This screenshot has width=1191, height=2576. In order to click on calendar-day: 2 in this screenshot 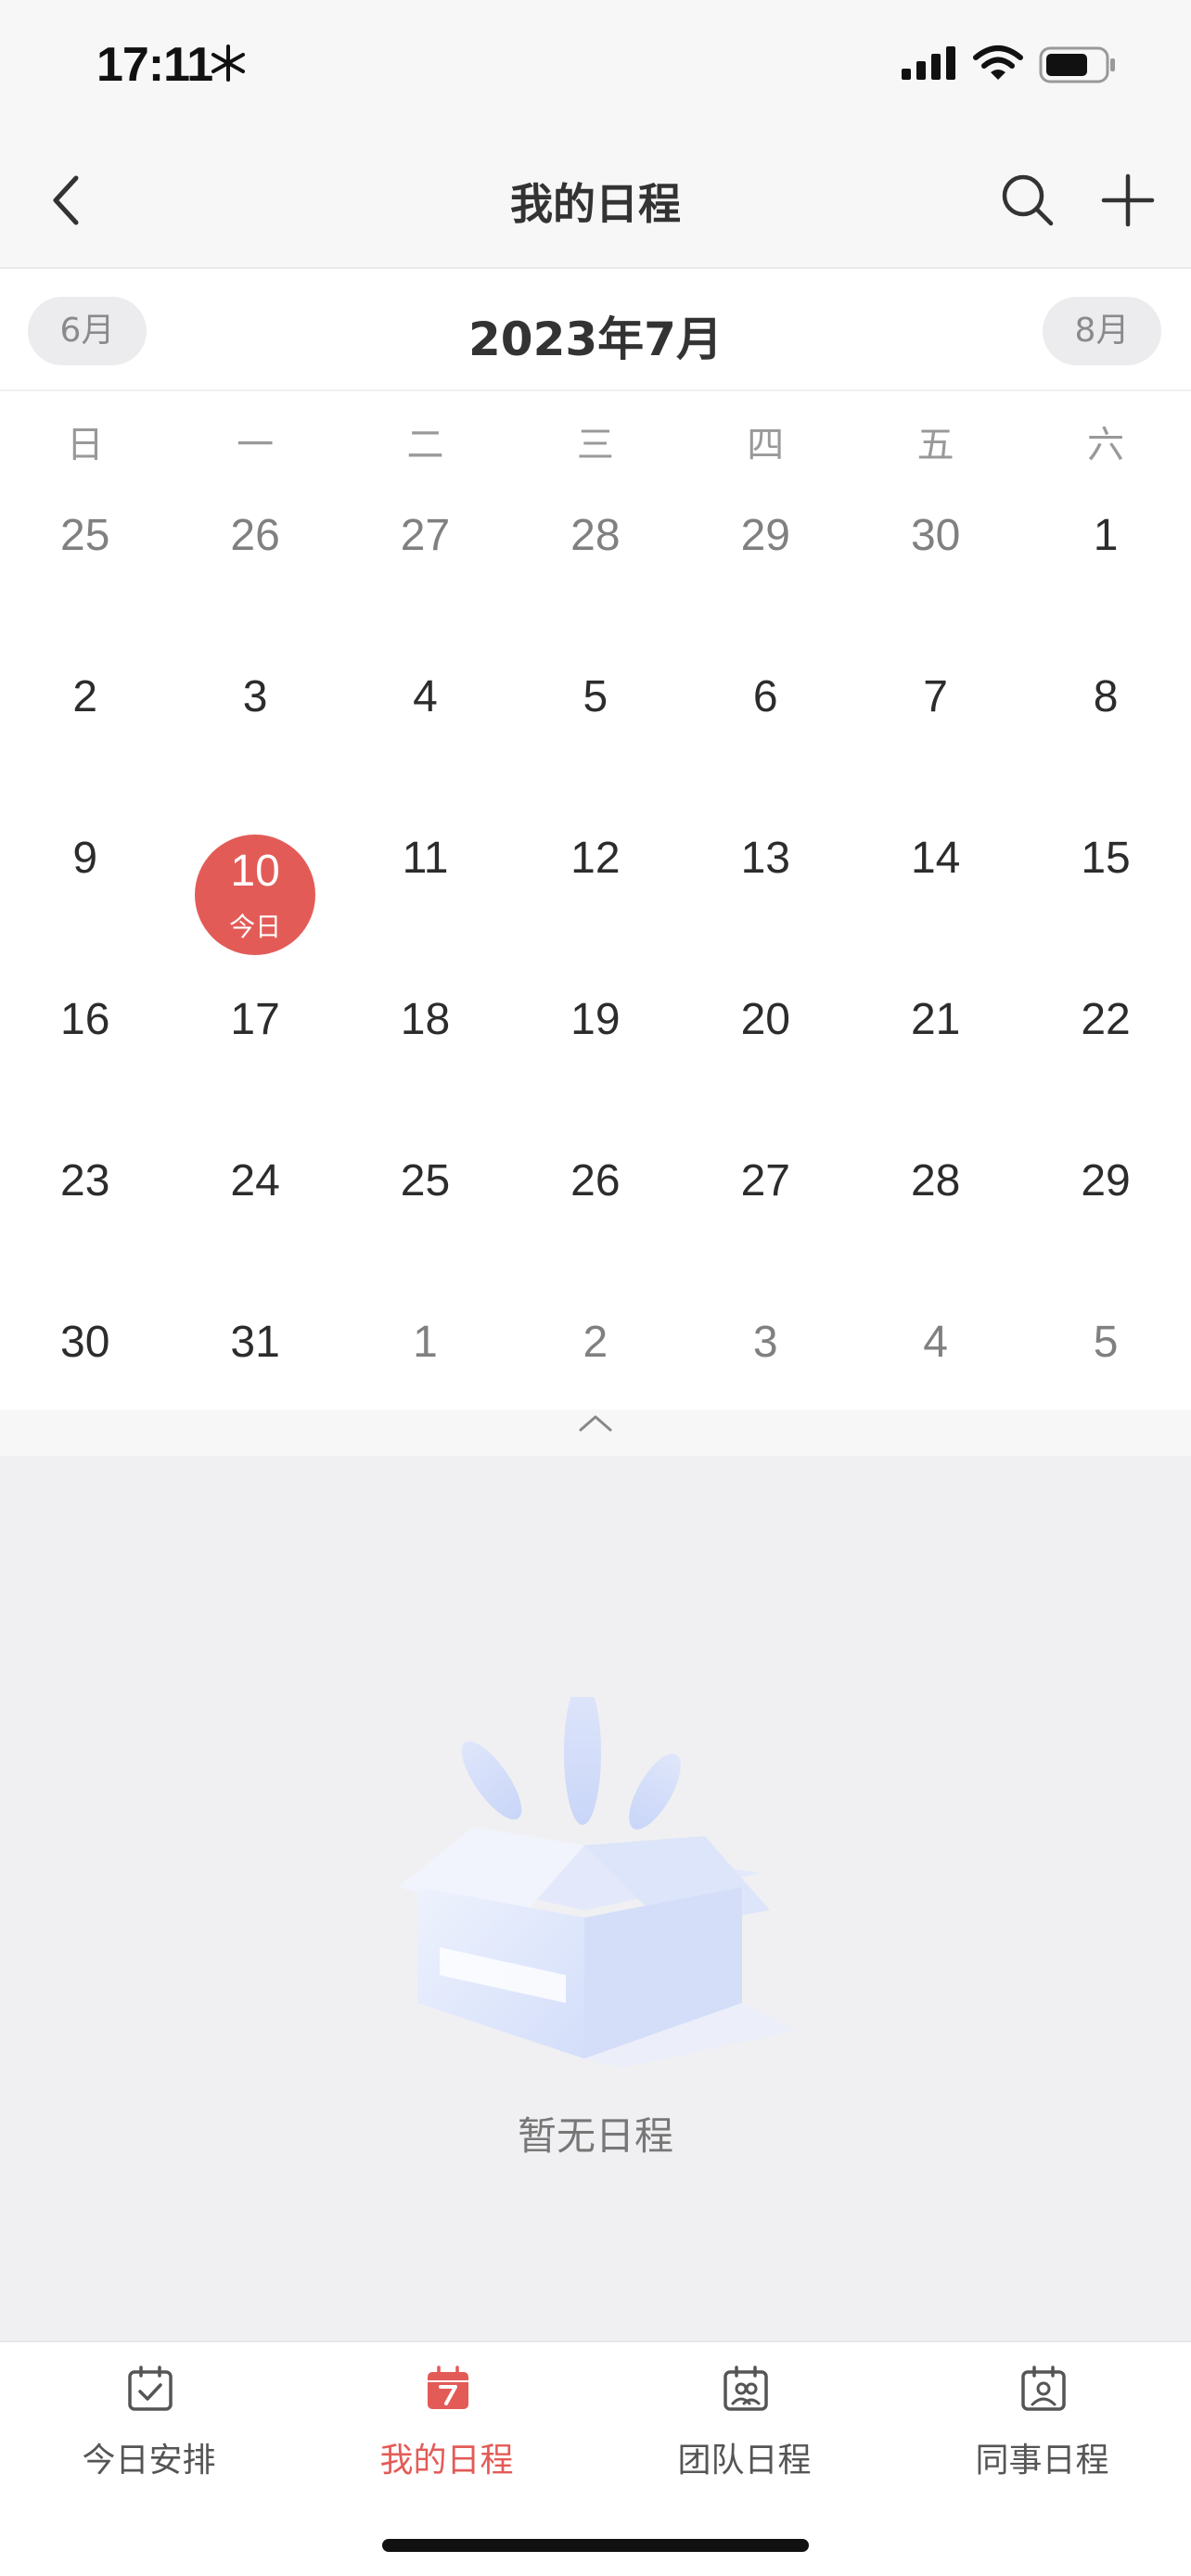, I will do `click(85, 733)`.